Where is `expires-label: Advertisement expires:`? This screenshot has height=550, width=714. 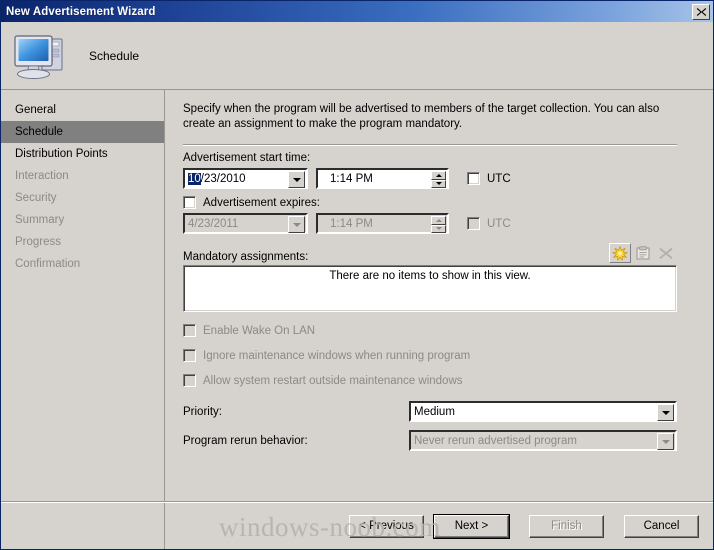 expires-label: Advertisement expires: is located at coordinates (261, 202).